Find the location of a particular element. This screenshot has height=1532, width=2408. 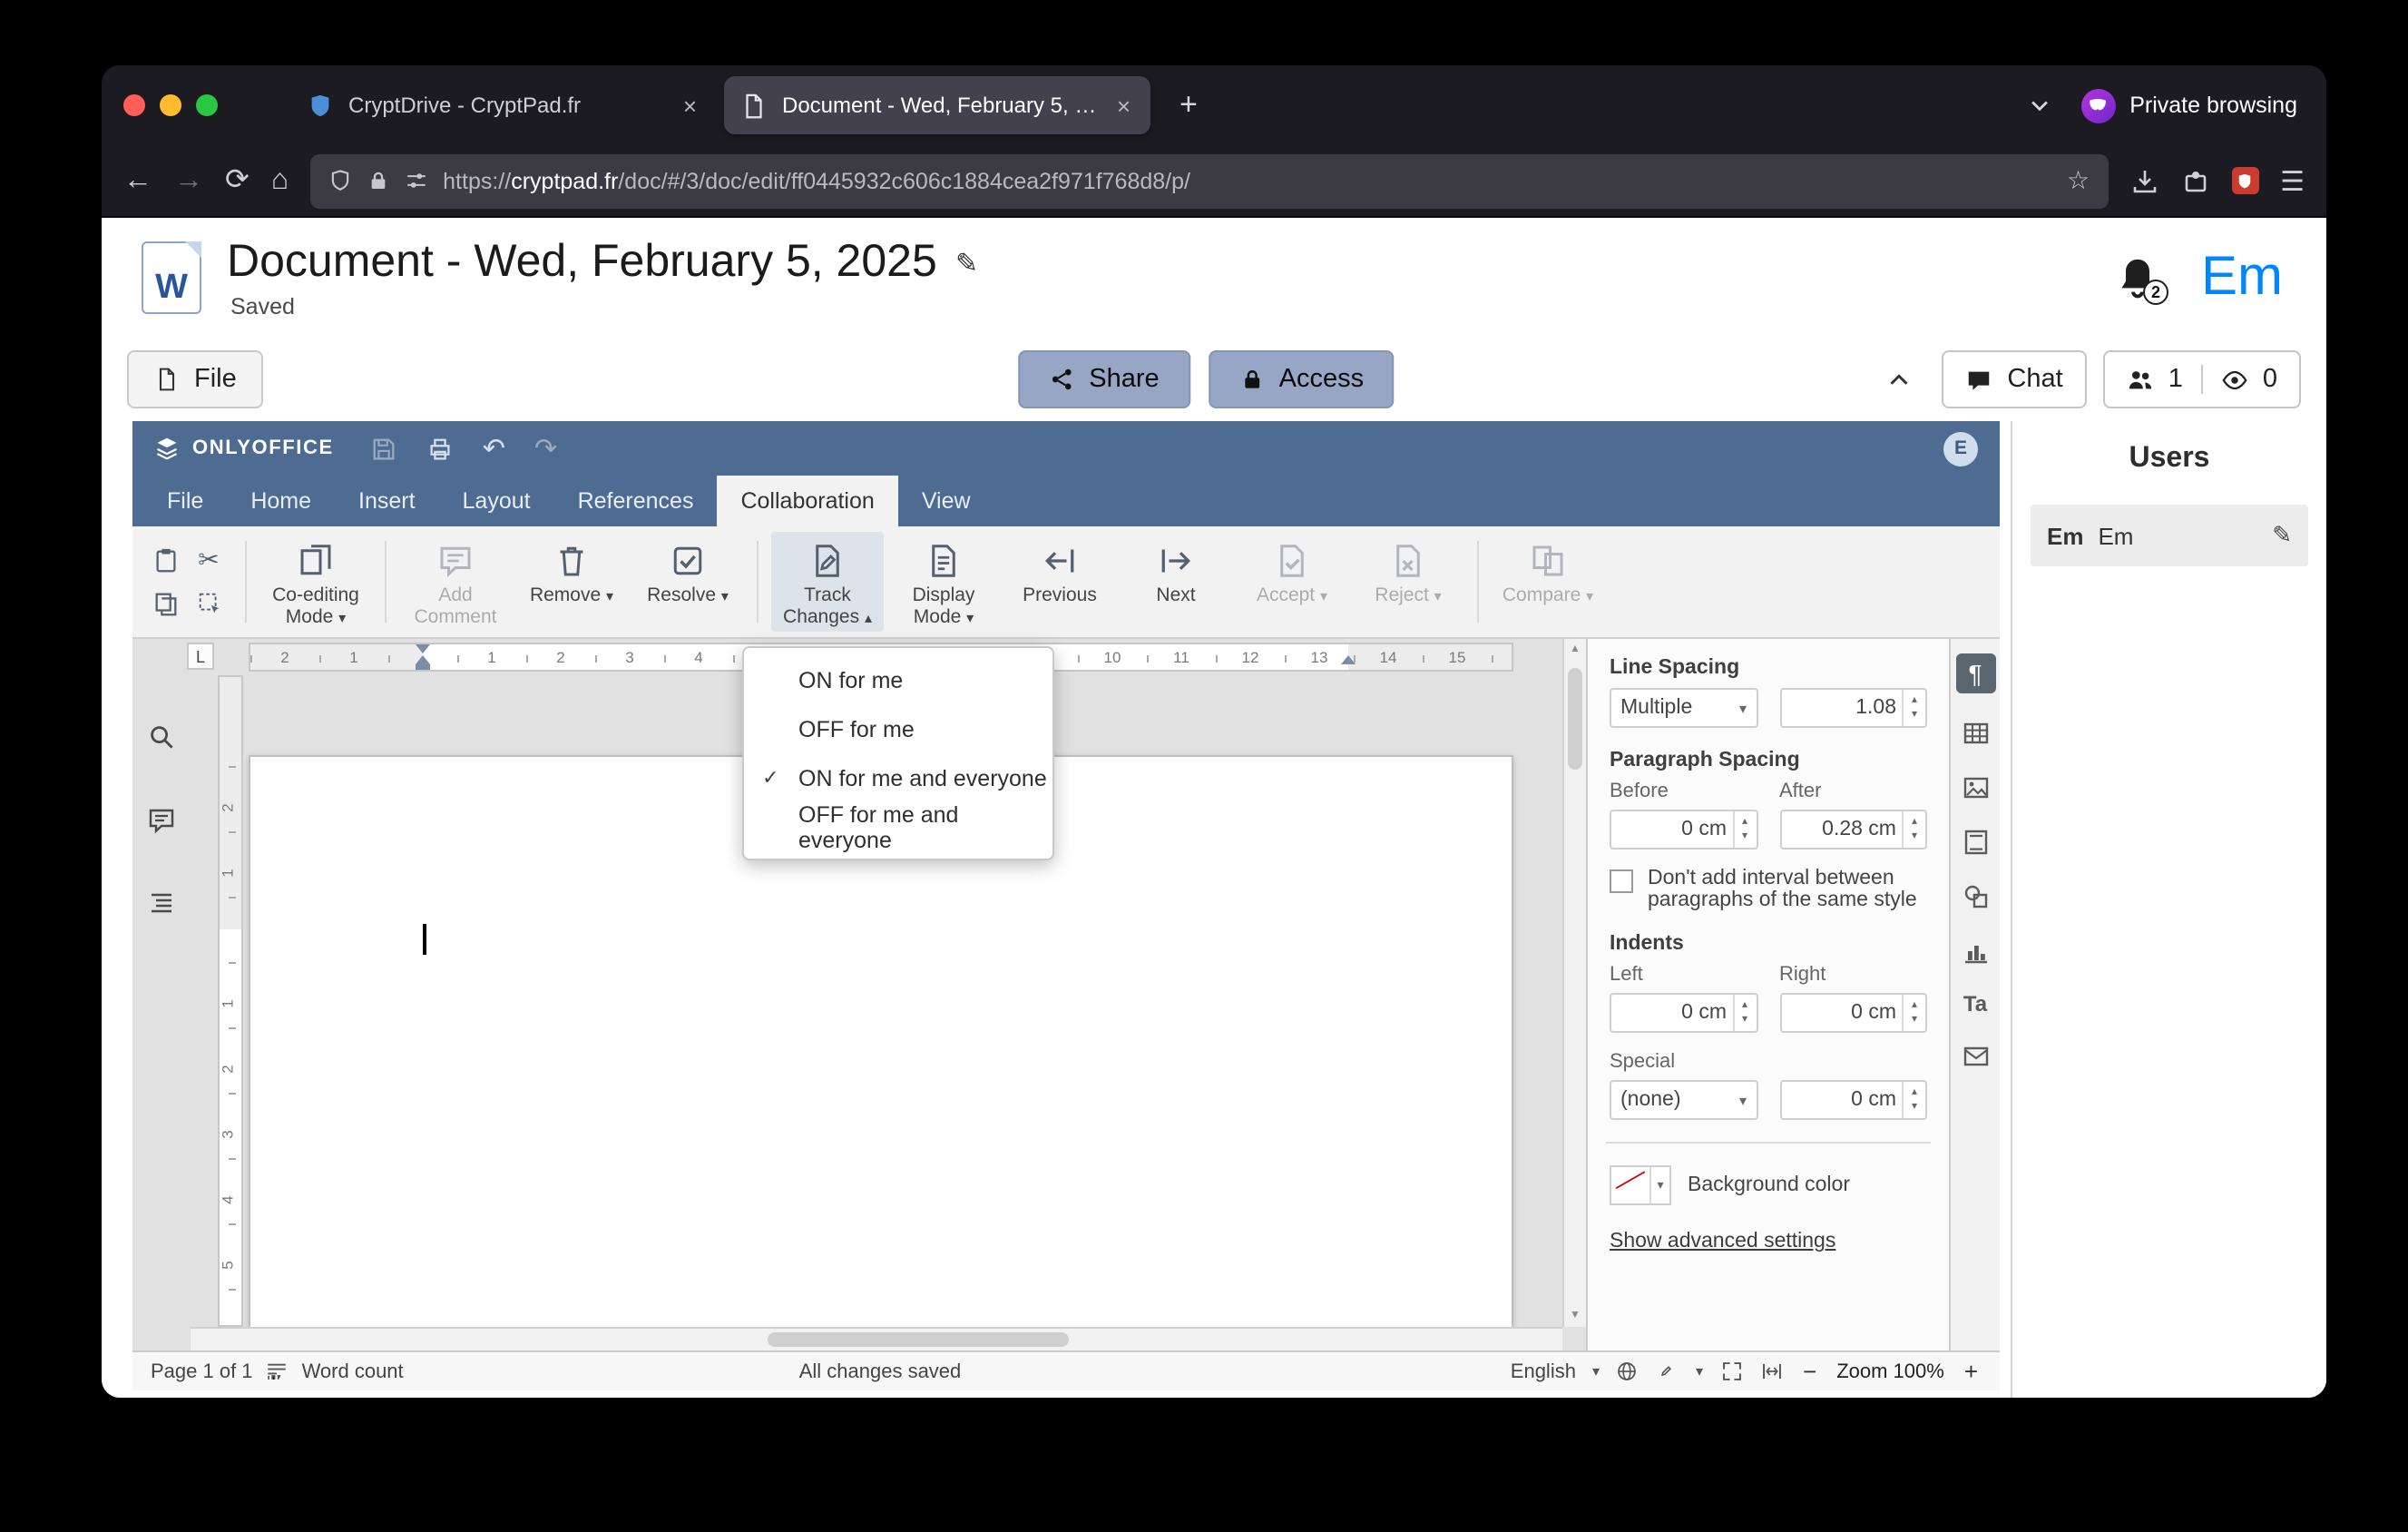

toolbar-button: Previous is located at coordinates (1060, 582).